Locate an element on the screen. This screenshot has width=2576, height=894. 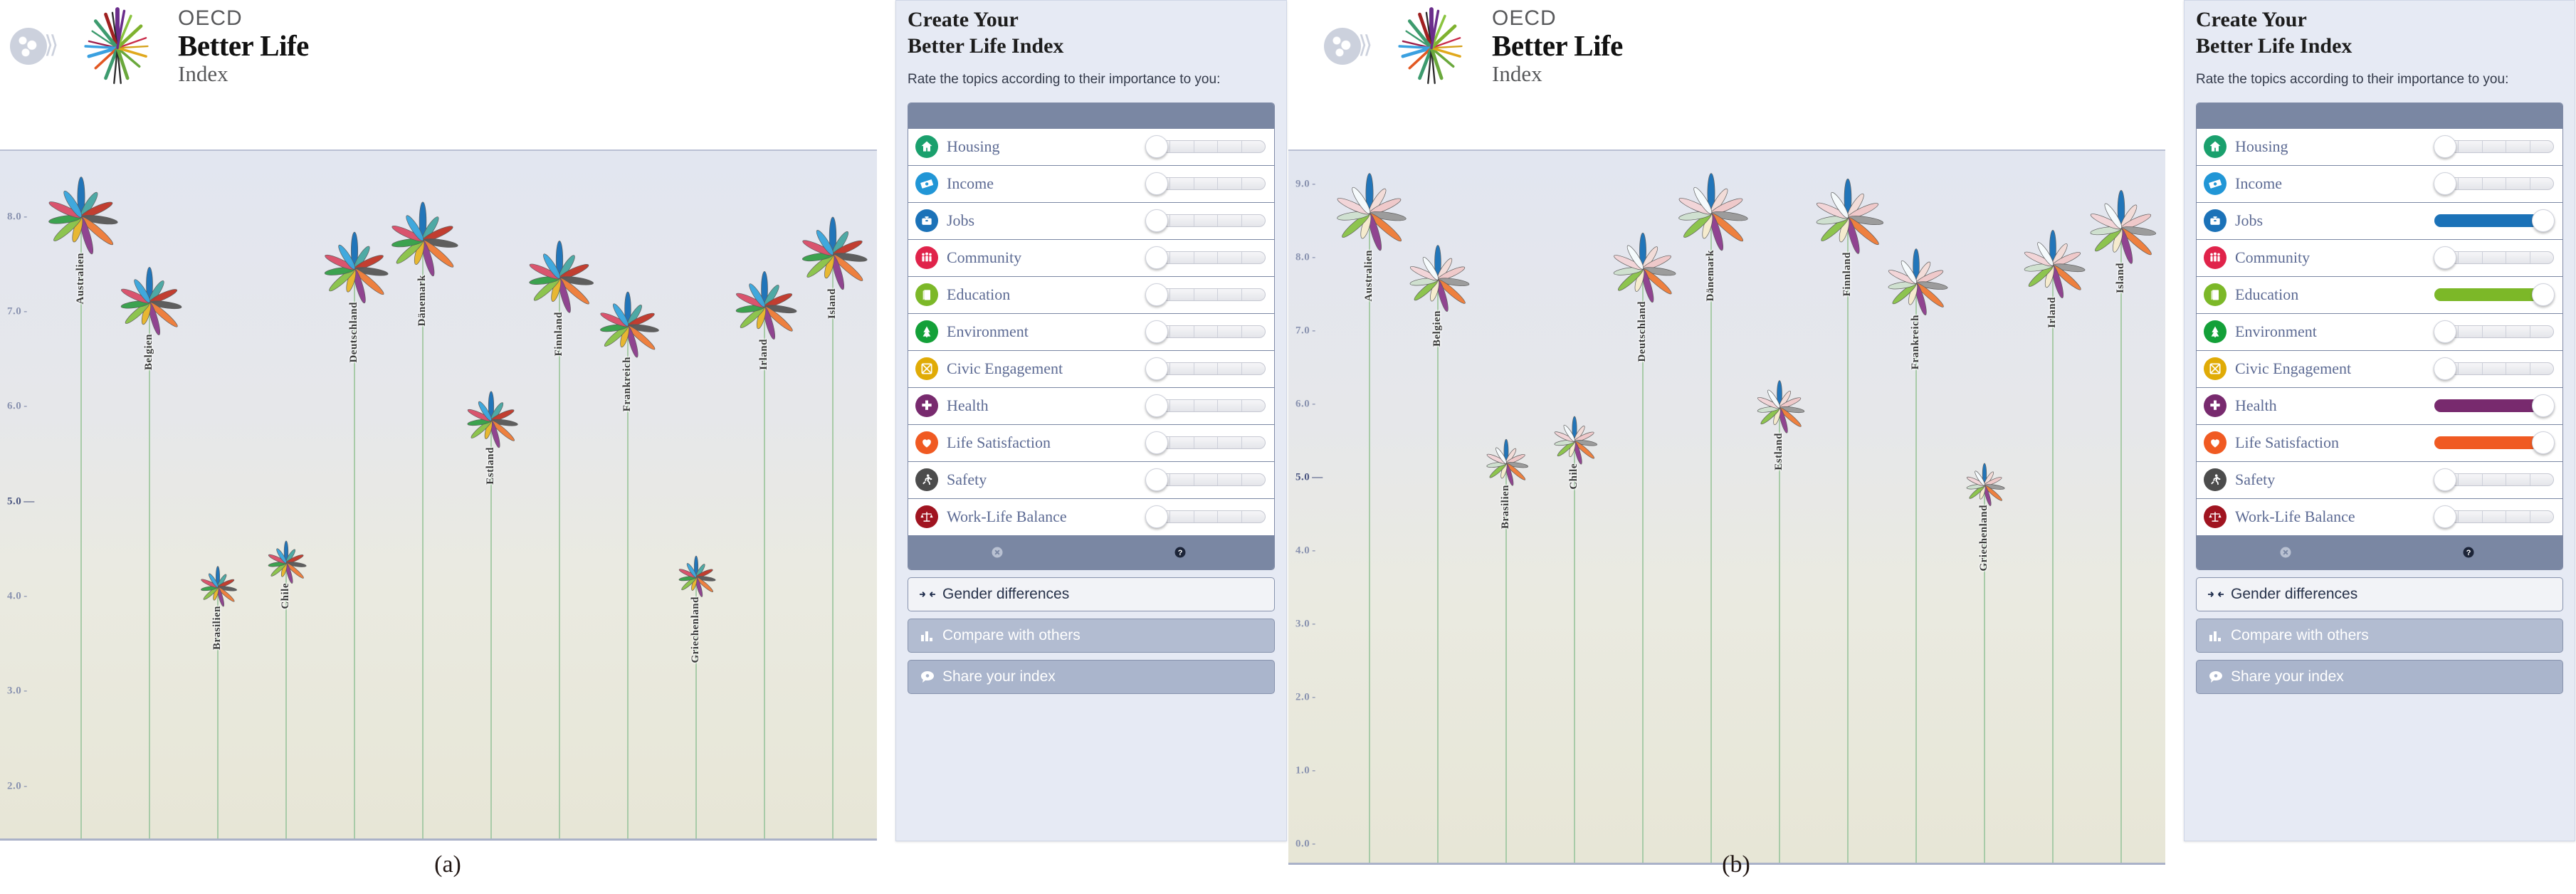
topic-label: Safety is located at coordinates (2255, 479).